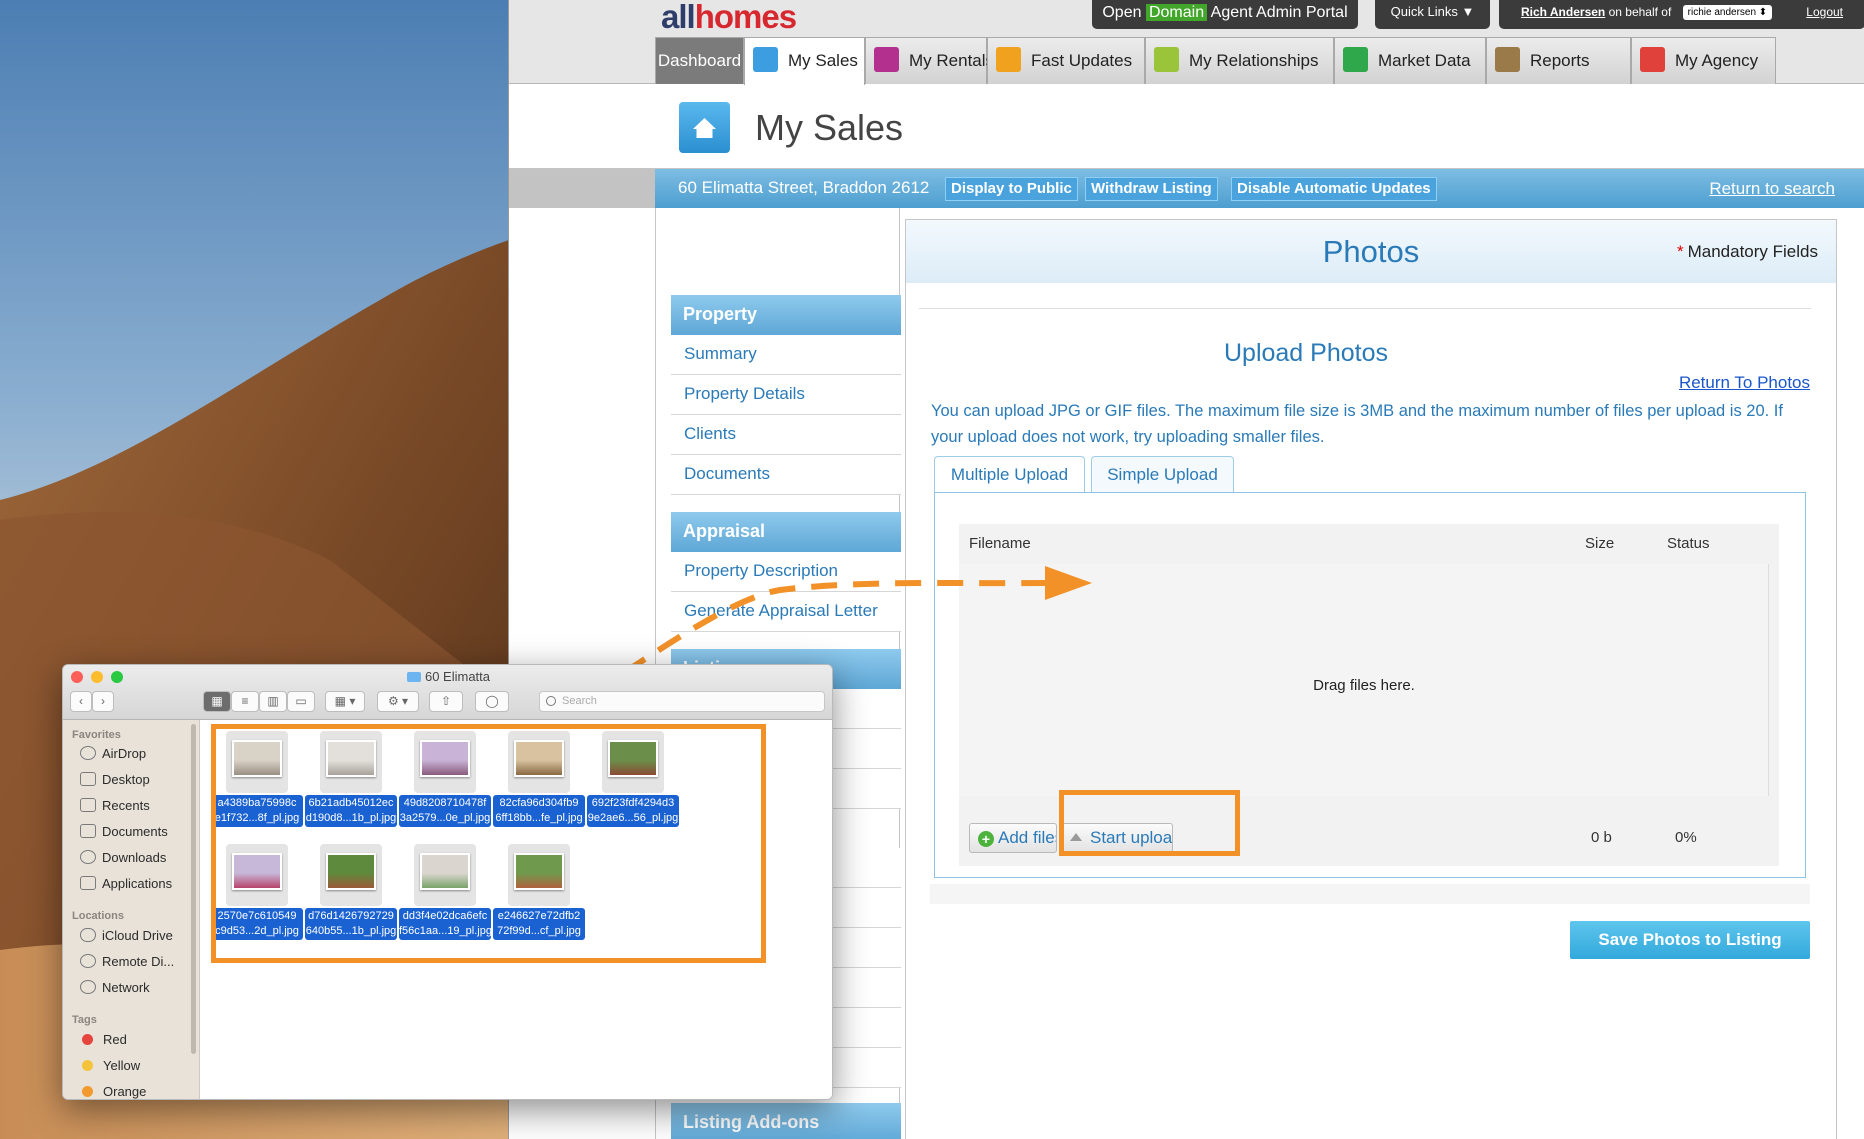  Describe the element at coordinates (113, 753) in the screenshot. I see `sidebar-item-airdrop: AirDrop` at that location.